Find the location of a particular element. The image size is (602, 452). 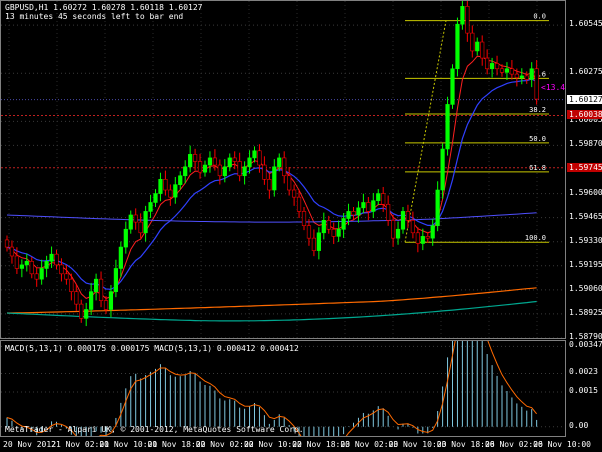

time-tick-label: 26 Nov 10:00 is located at coordinates (562, 444).